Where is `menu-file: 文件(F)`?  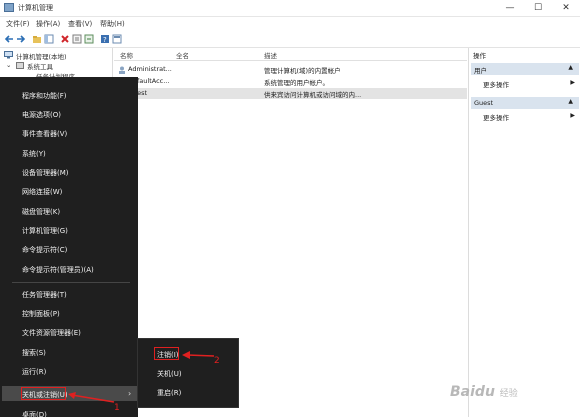 menu-file: 文件(F) is located at coordinates (18, 24).